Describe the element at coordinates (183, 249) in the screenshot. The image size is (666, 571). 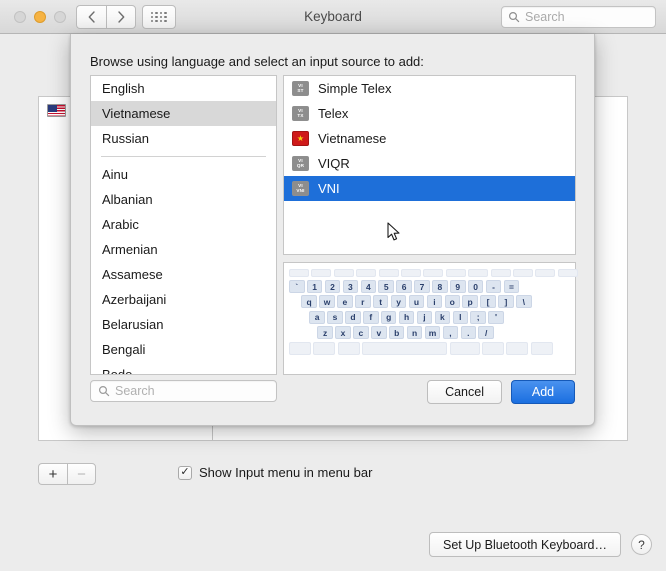
I see `language-list-item: Armenian` at that location.